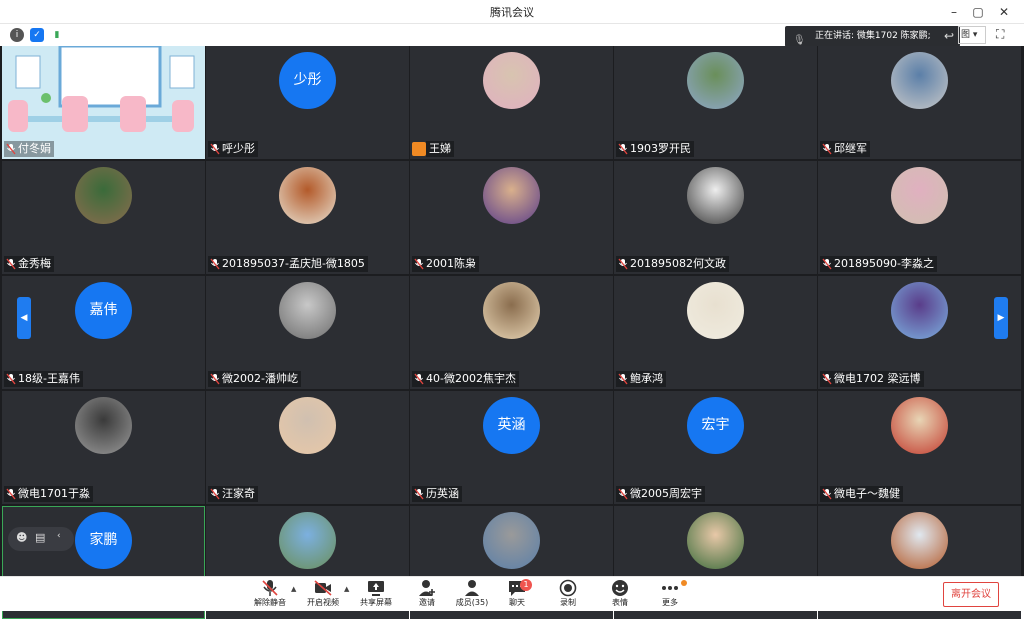 The height and width of the screenshot is (619, 1024). What do you see at coordinates (972, 35) in the screenshot?
I see `view-switch-button: 图 ▾` at bounding box center [972, 35].